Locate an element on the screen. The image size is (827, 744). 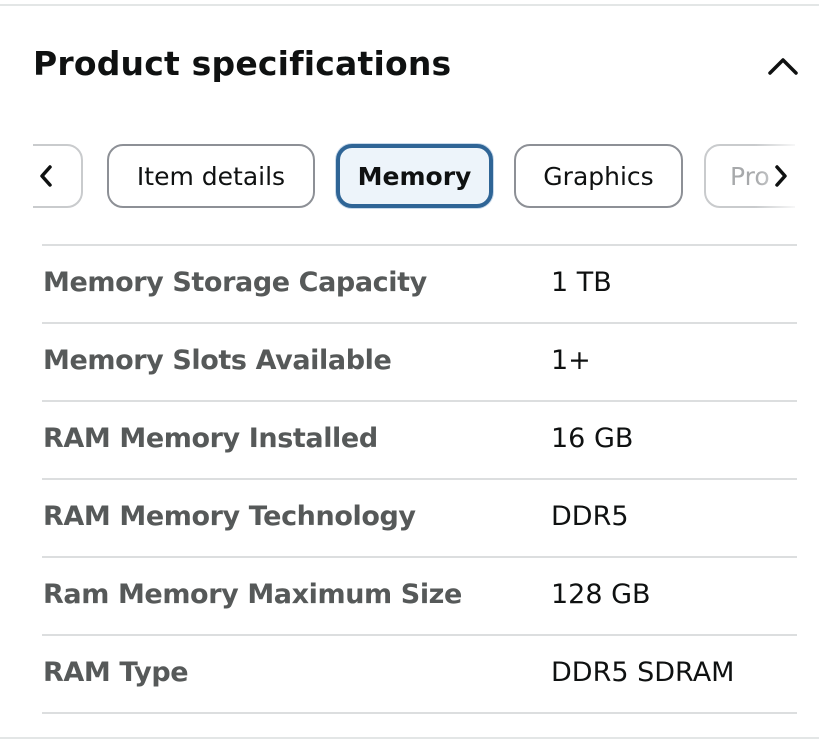
tab-label: Pro is located at coordinates (750, 176).